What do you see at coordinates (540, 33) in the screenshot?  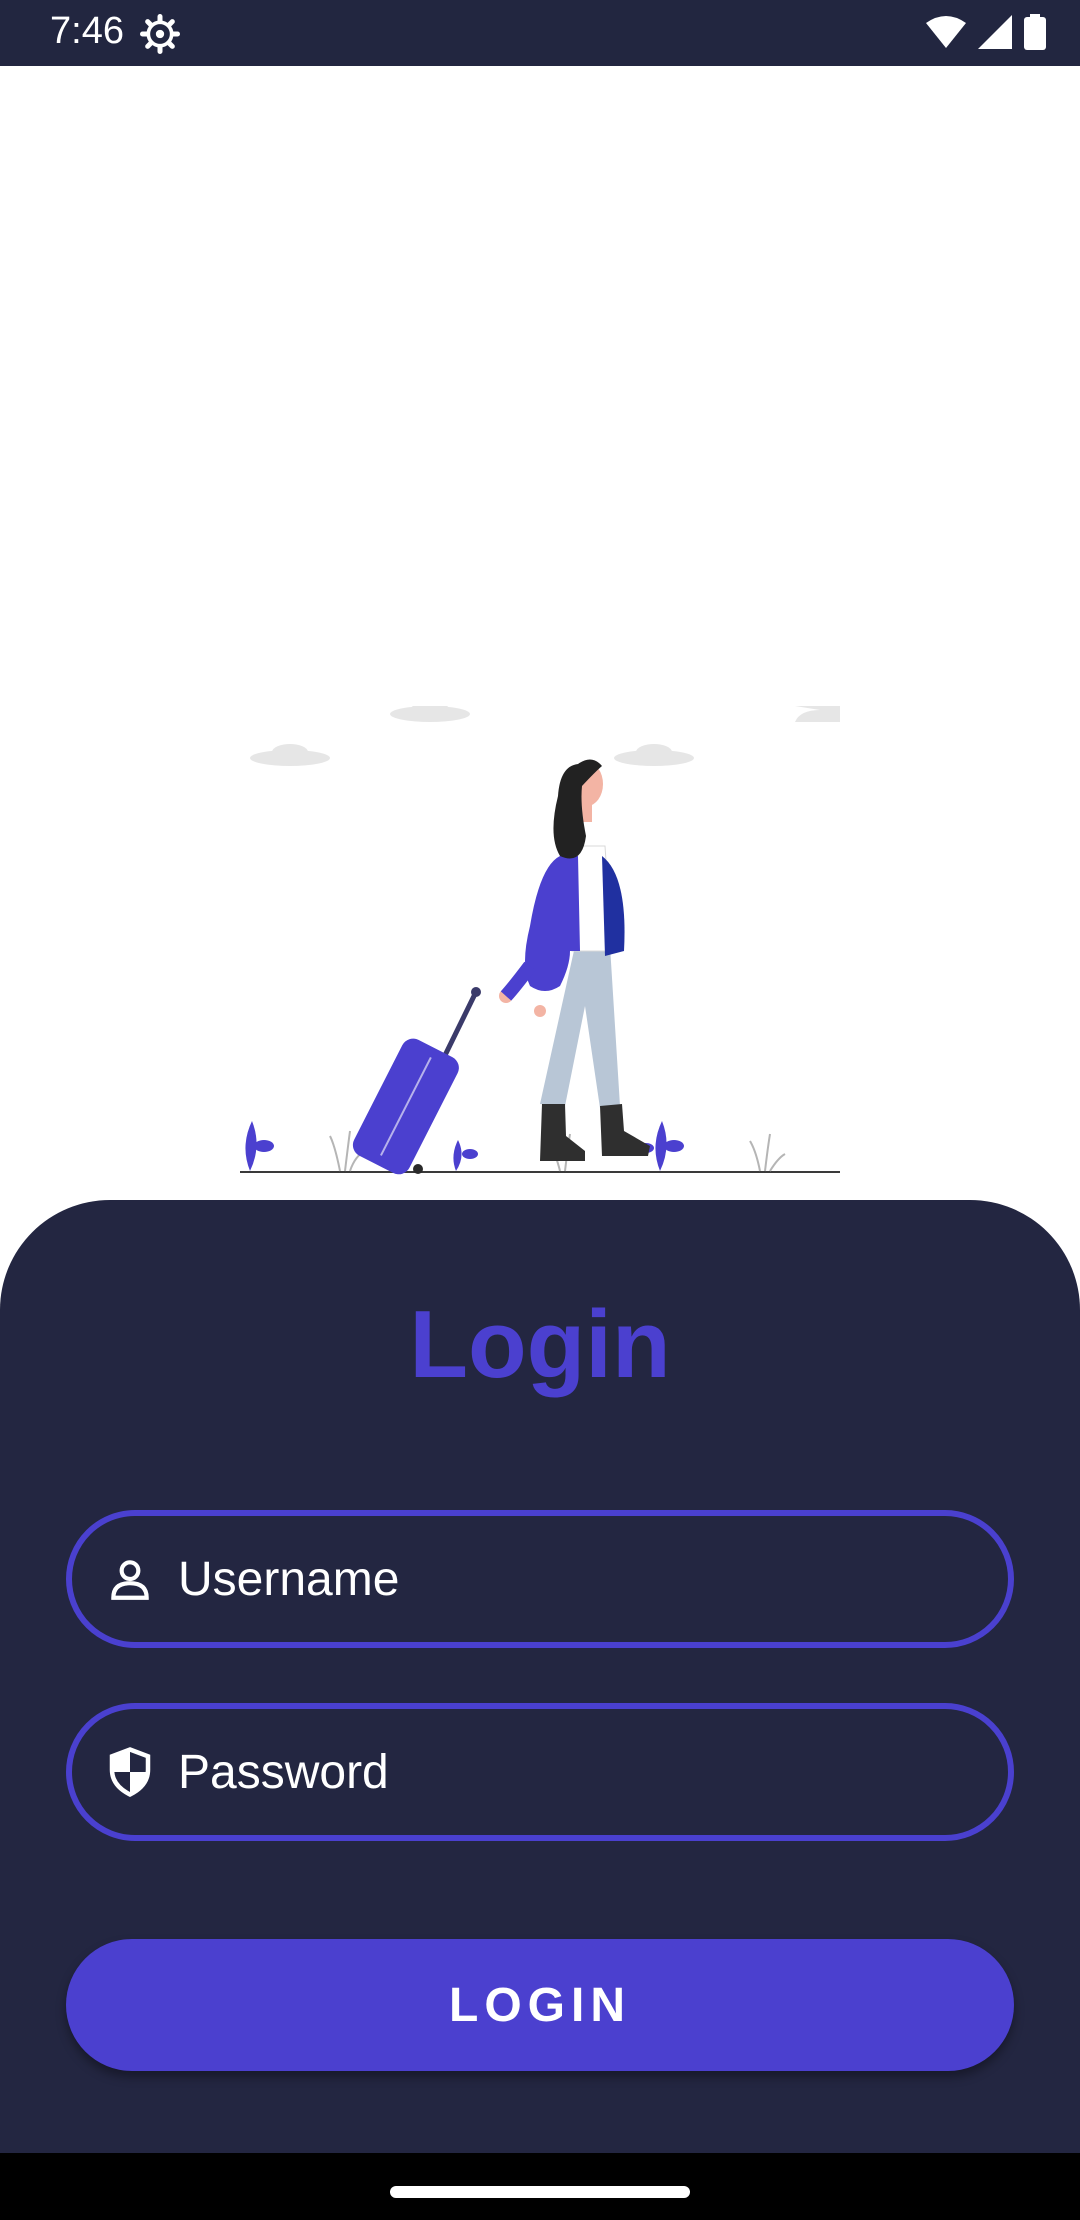 I see `status-bar: 7:46` at bounding box center [540, 33].